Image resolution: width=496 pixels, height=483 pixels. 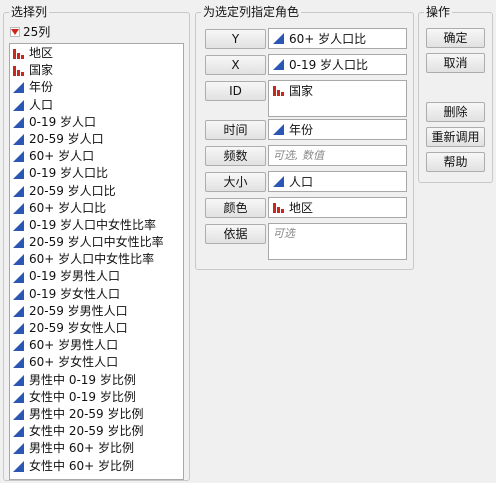 I want to click on freq-role-button: 频数, so click(x=235, y=156).